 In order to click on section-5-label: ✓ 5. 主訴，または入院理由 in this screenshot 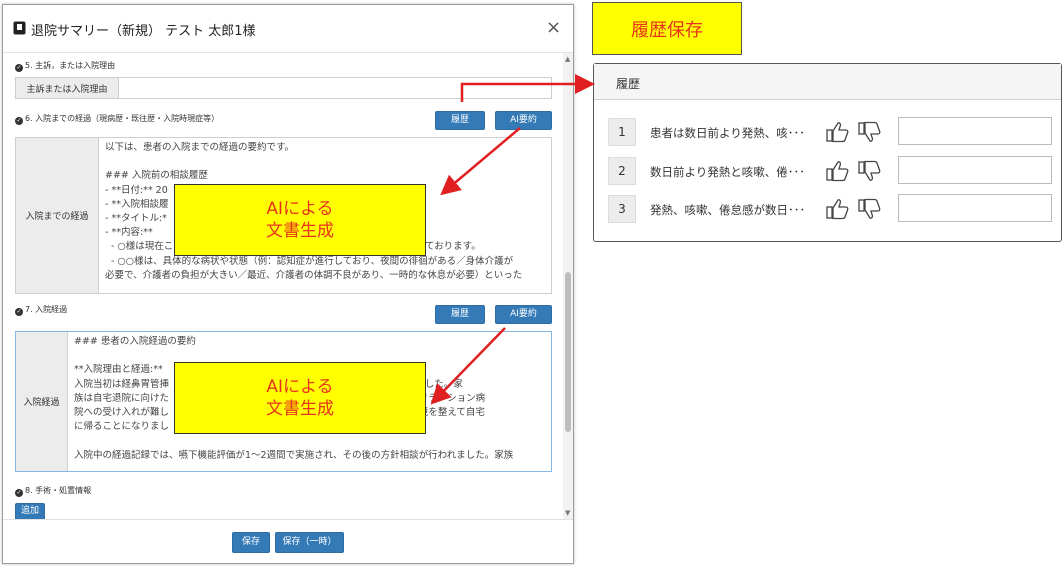, I will do `click(65, 66)`.